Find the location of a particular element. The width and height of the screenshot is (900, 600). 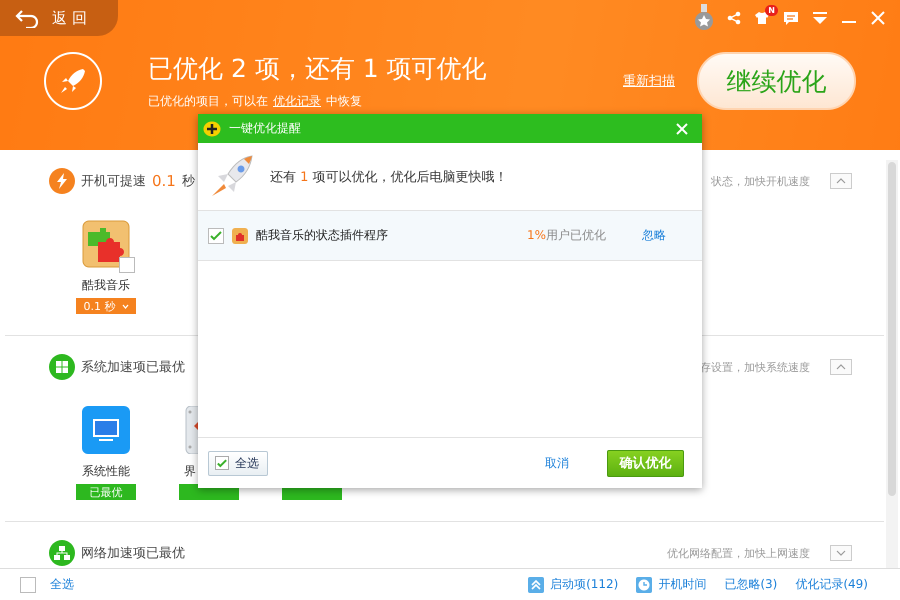

confirm-button: 确认优化 is located at coordinates (645, 463).